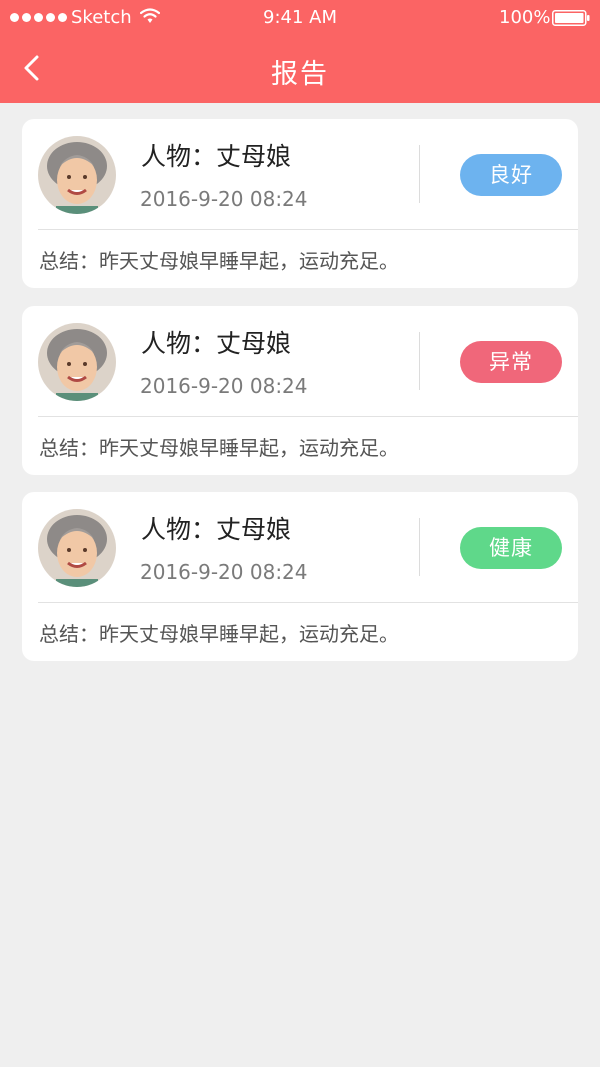  I want to click on battery-percentage: 100%, so click(525, 17).